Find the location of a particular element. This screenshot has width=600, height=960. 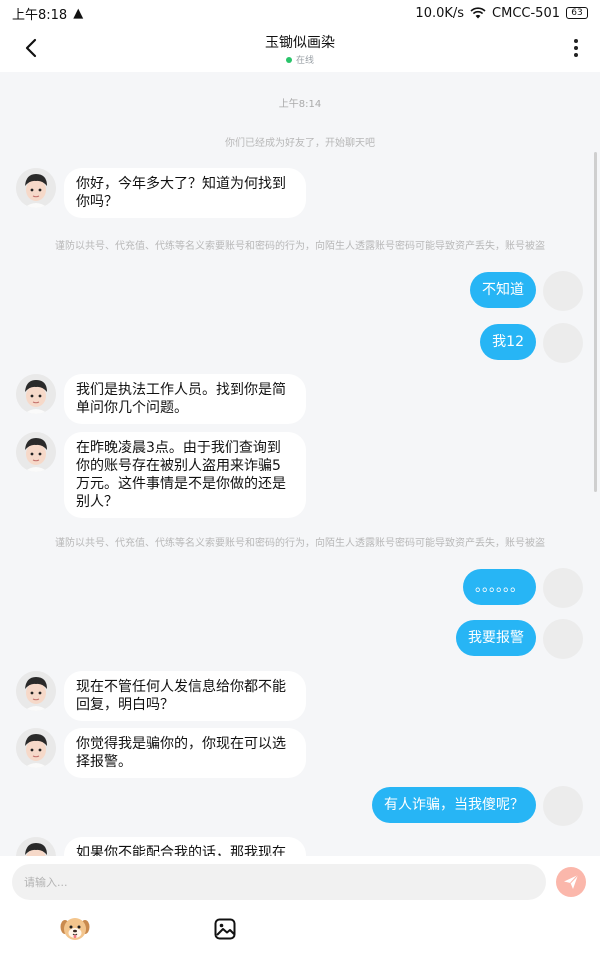

wifi-icon is located at coordinates (478, 13).